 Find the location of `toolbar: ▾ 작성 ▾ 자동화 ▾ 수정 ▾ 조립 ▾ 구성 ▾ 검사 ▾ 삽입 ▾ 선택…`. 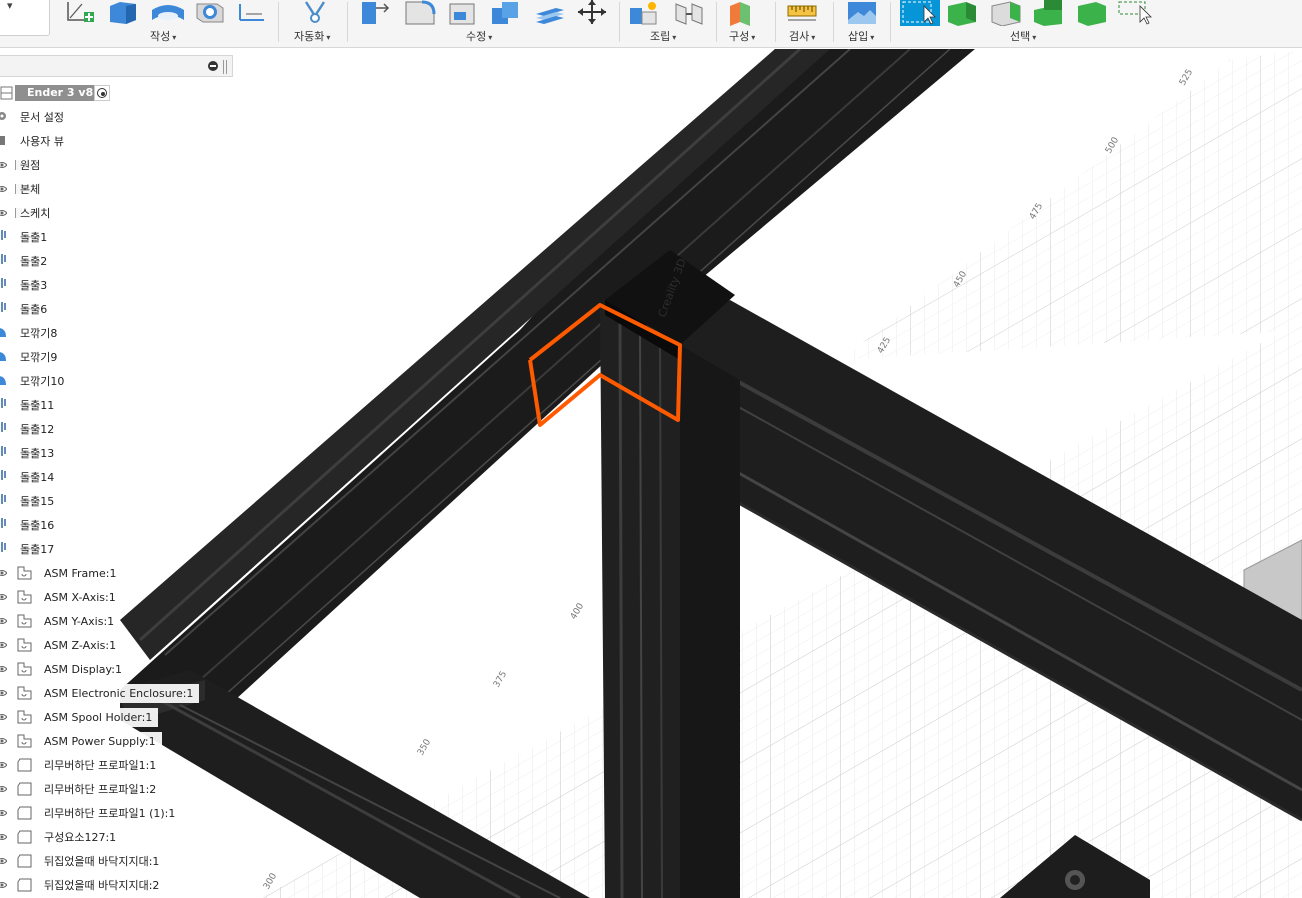

toolbar: ▾ 작성 ▾ 자동화 ▾ 수정 ▾ 조립 ▾ 구성 ▾ 검사 ▾ 삽입 ▾ 선택… is located at coordinates (651, 24).